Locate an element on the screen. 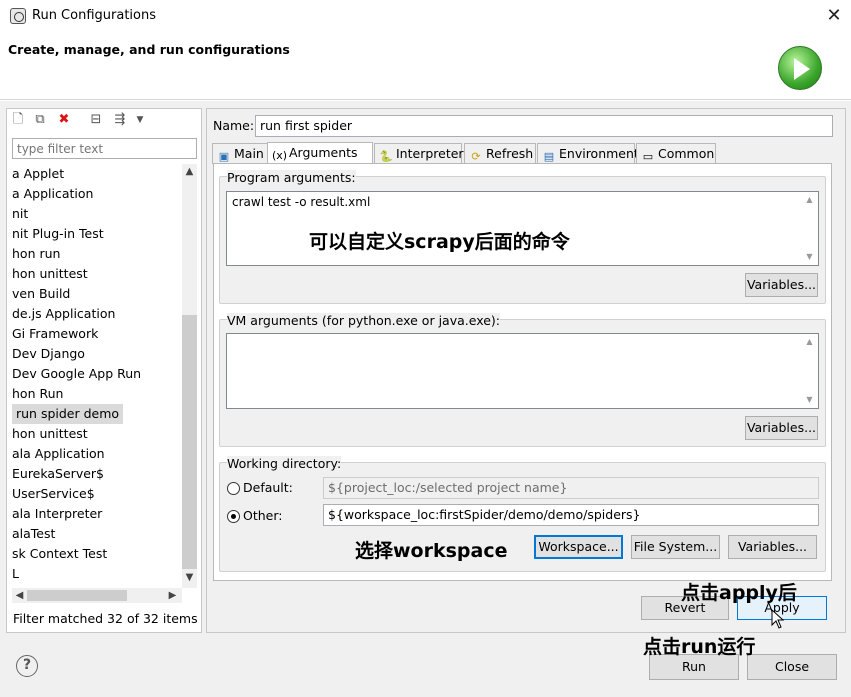 The height and width of the screenshot is (697, 851). tree-item: alaTest is located at coordinates (33, 534).